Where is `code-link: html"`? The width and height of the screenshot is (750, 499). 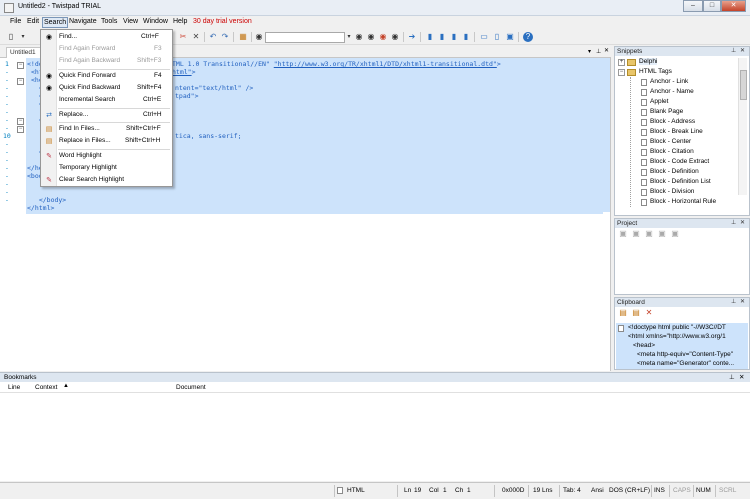
code-link: html" is located at coordinates (182, 72).